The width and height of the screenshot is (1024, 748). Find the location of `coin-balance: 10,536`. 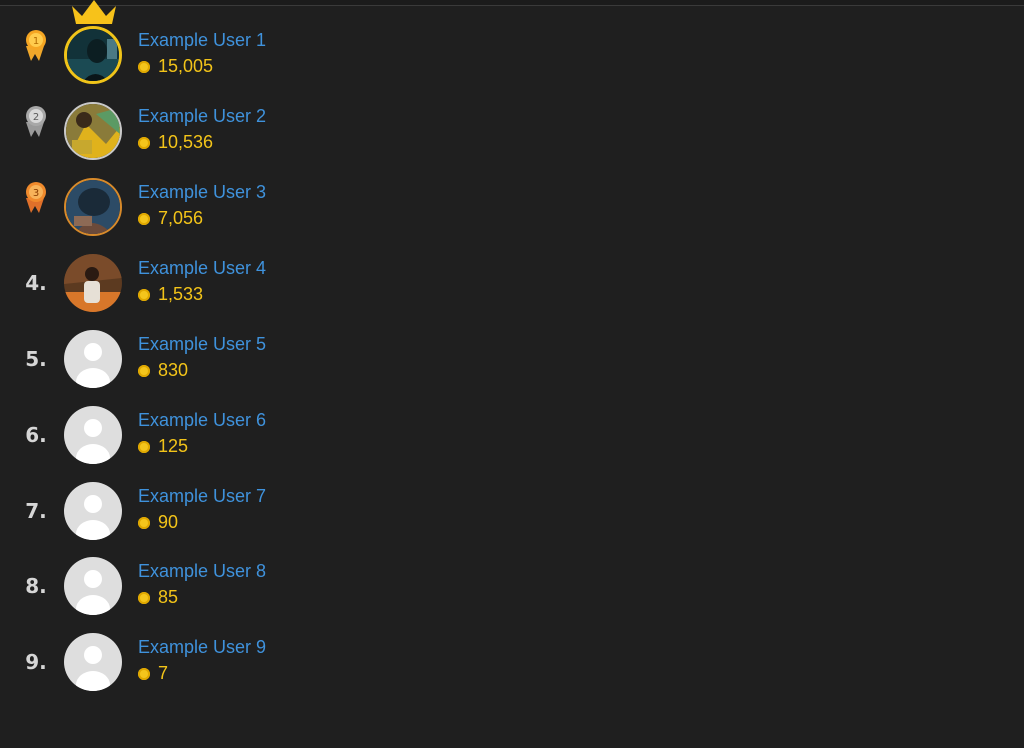

coin-balance: 10,536 is located at coordinates (175, 142).